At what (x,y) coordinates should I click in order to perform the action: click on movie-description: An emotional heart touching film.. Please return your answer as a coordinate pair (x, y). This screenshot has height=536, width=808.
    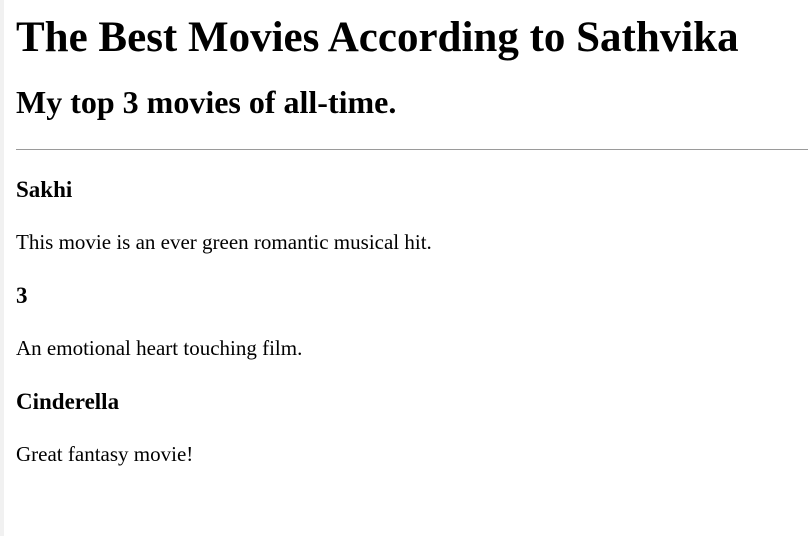
    Looking at the image, I should click on (159, 348).